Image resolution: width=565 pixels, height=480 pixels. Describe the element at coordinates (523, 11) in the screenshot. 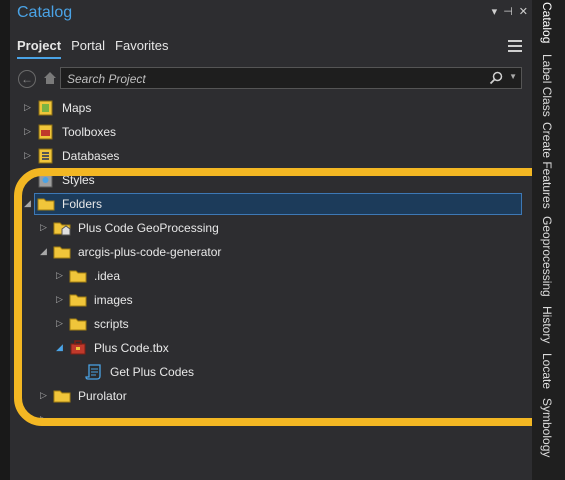

I see `close-pane-icon: ✕` at that location.